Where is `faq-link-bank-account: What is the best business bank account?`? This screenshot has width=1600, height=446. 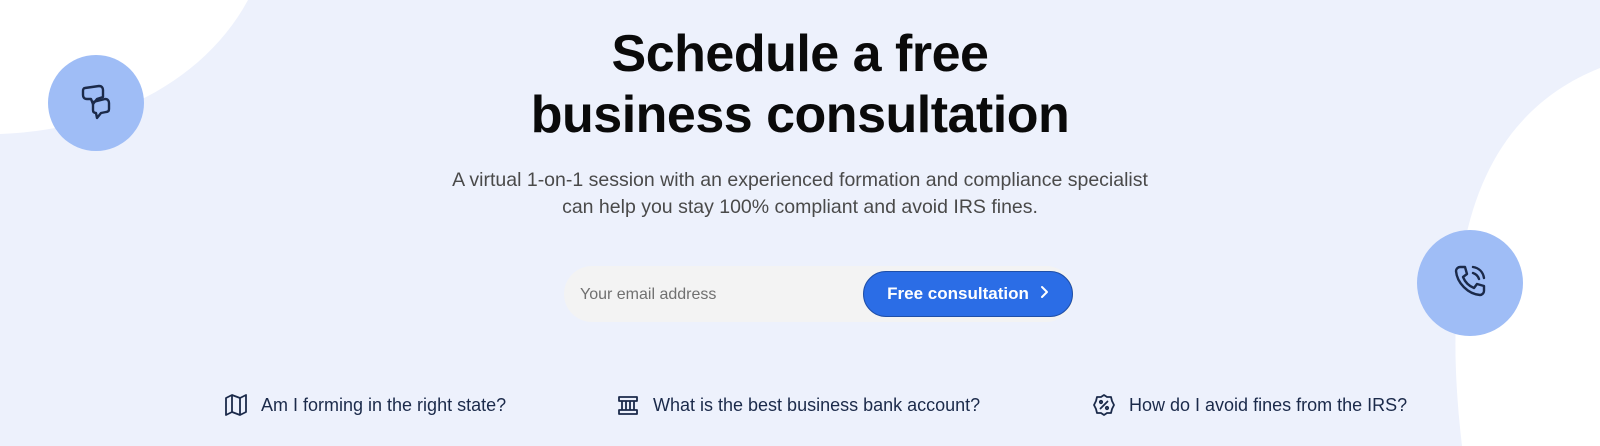 faq-link-bank-account: What is the best business bank account? is located at coordinates (798, 405).